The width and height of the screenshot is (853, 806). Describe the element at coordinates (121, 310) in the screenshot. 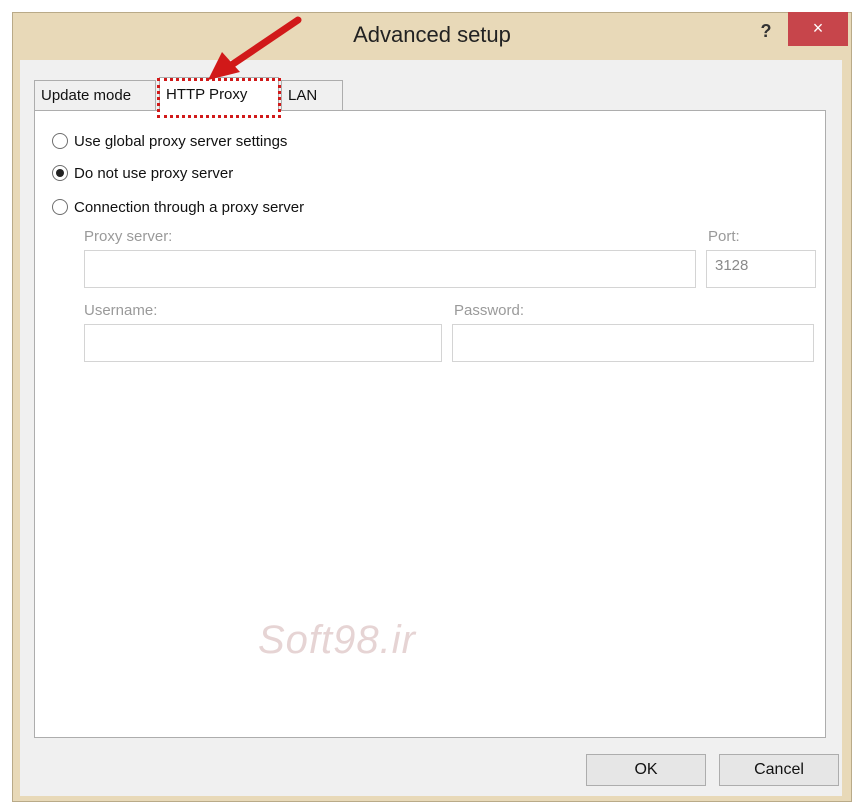

I see `username-label: Username:` at that location.